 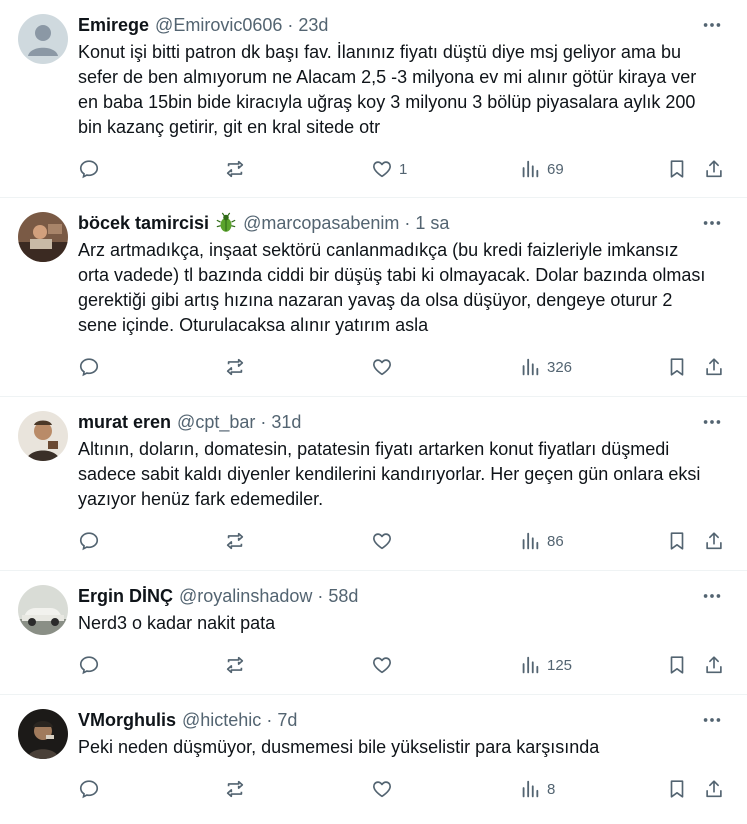 I want to click on user-handle: @royalinshadow, so click(x=245, y=596).